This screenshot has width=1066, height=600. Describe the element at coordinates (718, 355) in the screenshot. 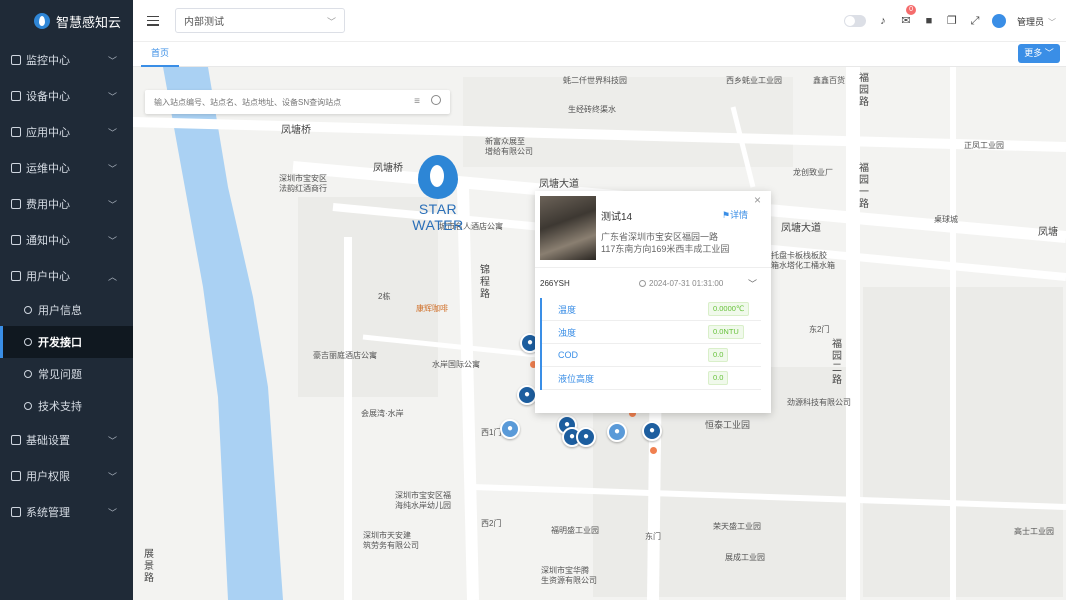

I see `metric-value: 0.0` at that location.